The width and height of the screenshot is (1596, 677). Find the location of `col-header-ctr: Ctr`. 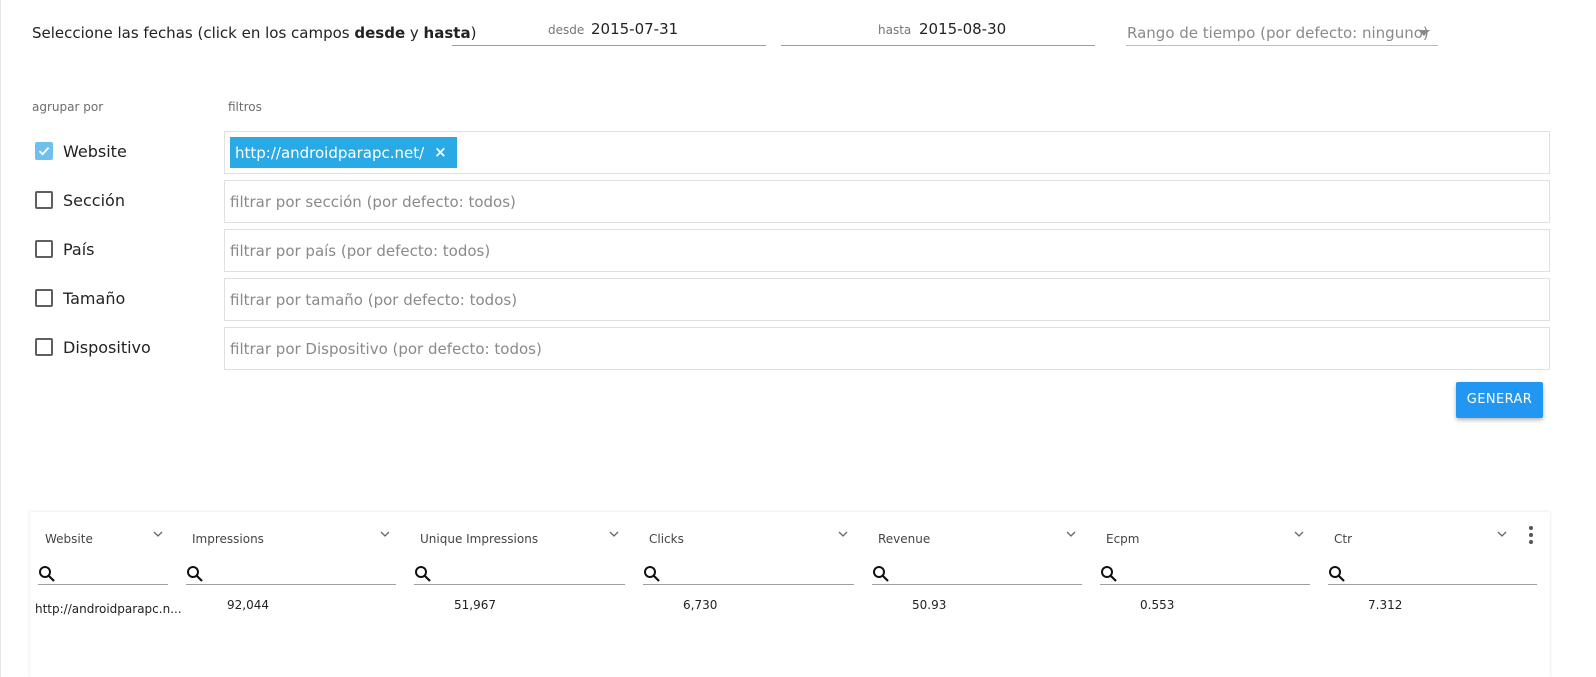

col-header-ctr: Ctr is located at coordinates (1343, 539).